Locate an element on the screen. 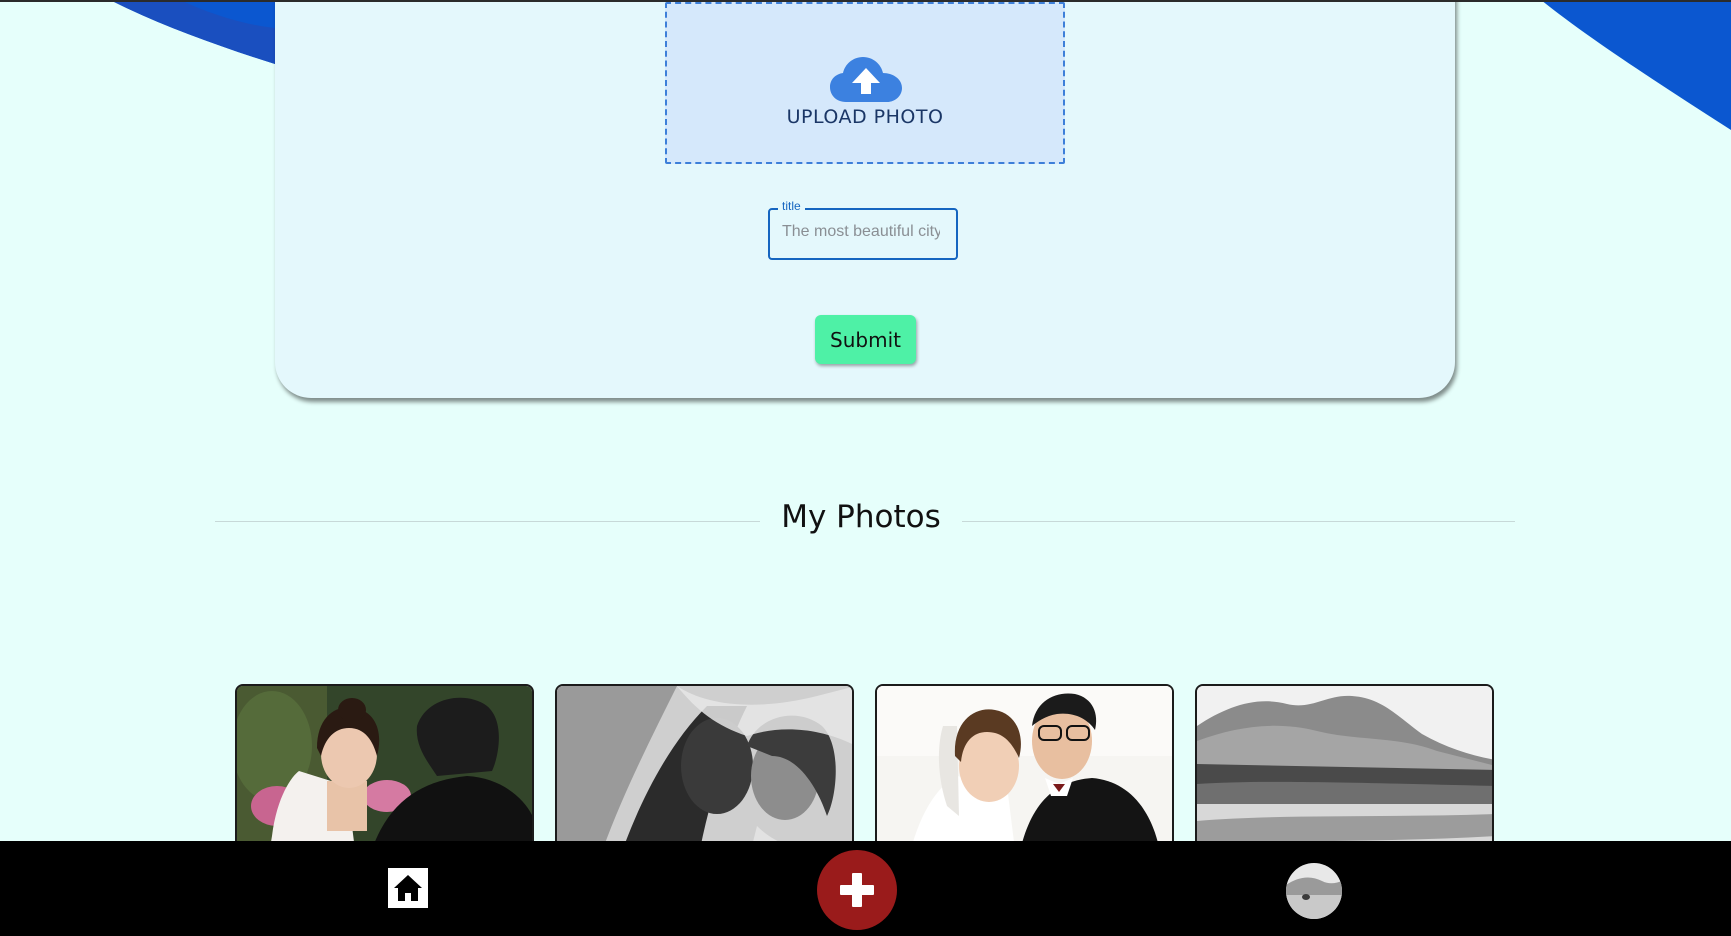 The width and height of the screenshot is (1731, 936). home-button is located at coordinates (408, 888).